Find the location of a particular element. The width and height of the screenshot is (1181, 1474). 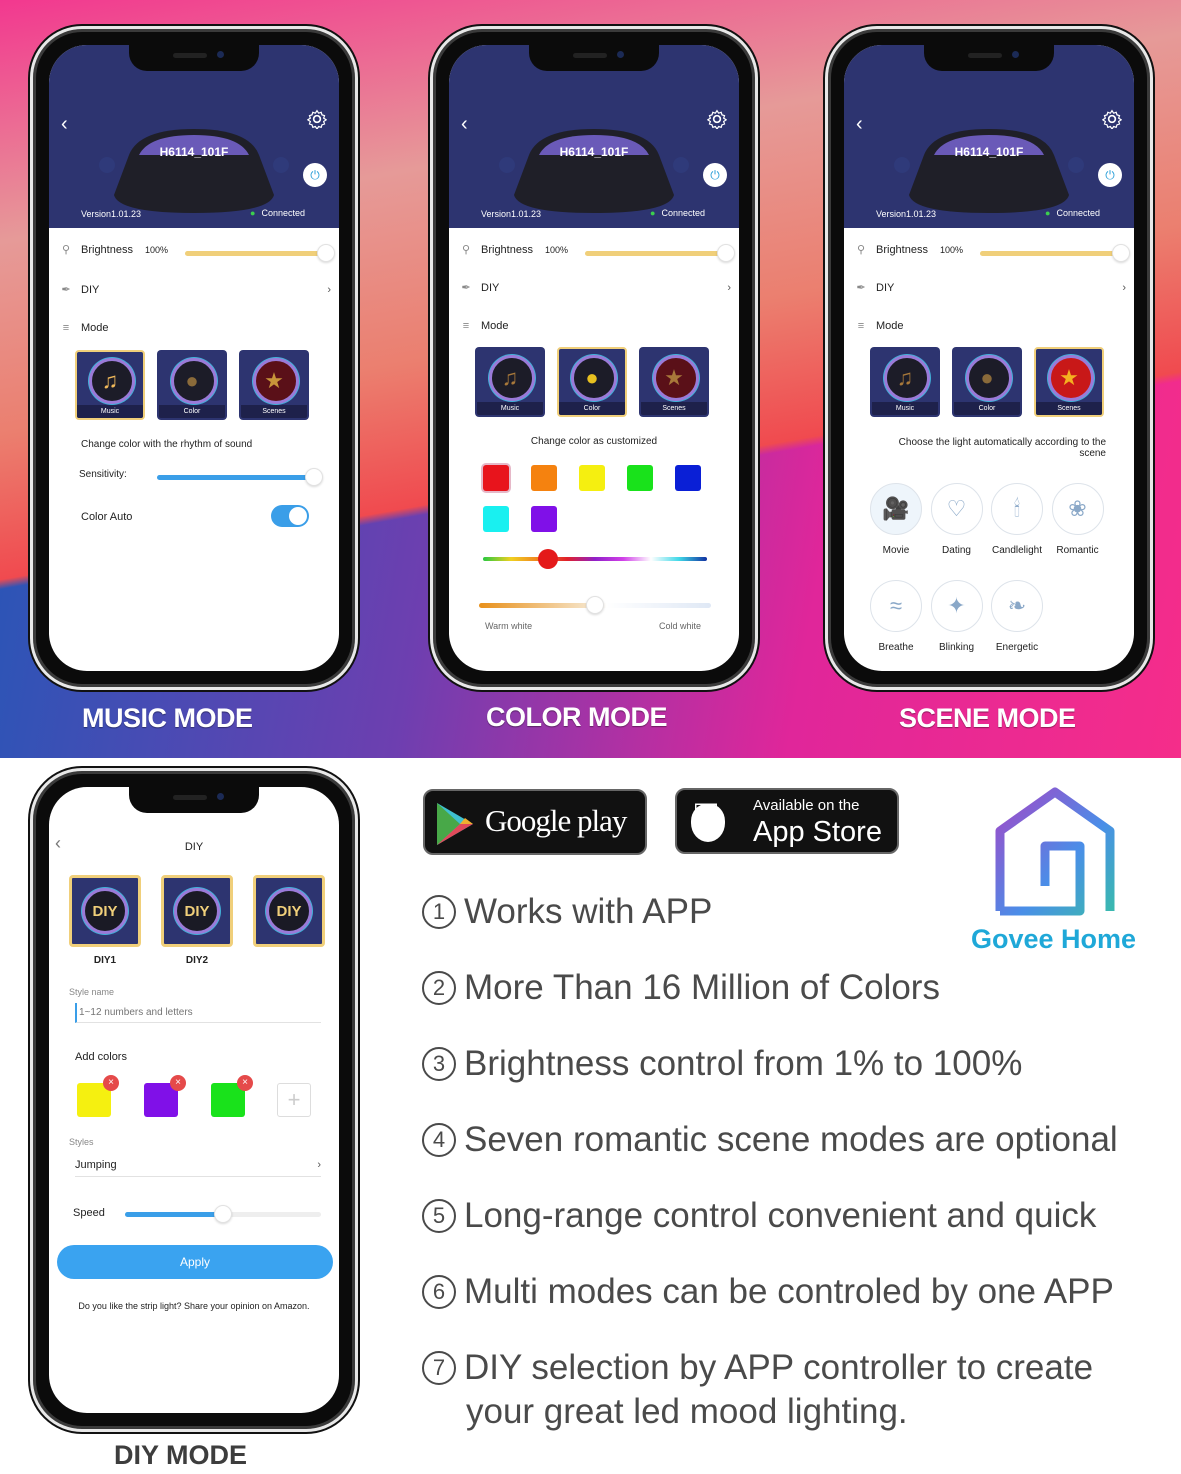

app-store-badge:  Available on the App Store is located at coordinates (787, 821).